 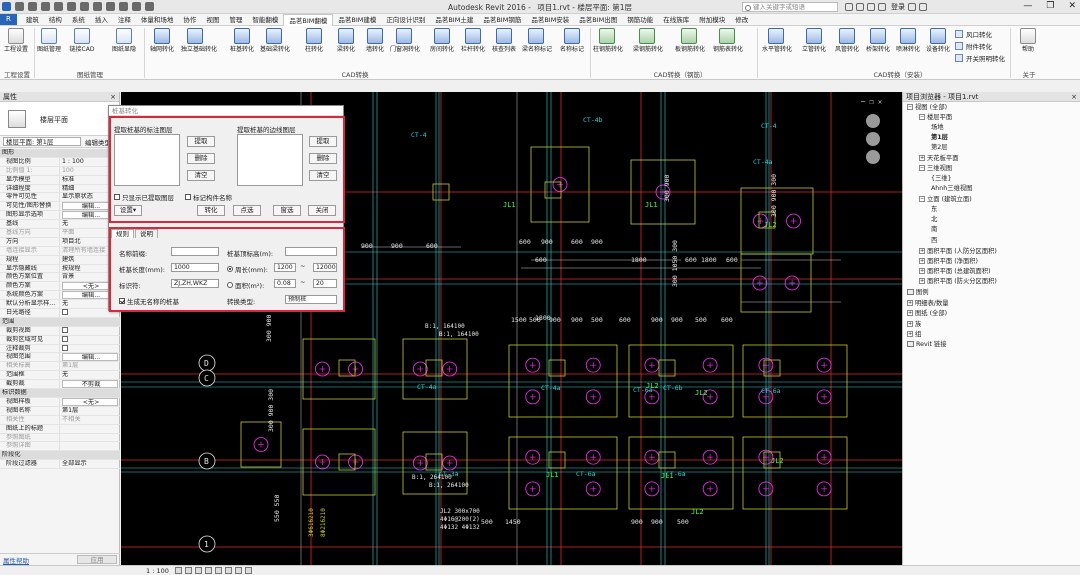 I want to click on ribbon-button-0: 工程设置, so click(x=16, y=40).